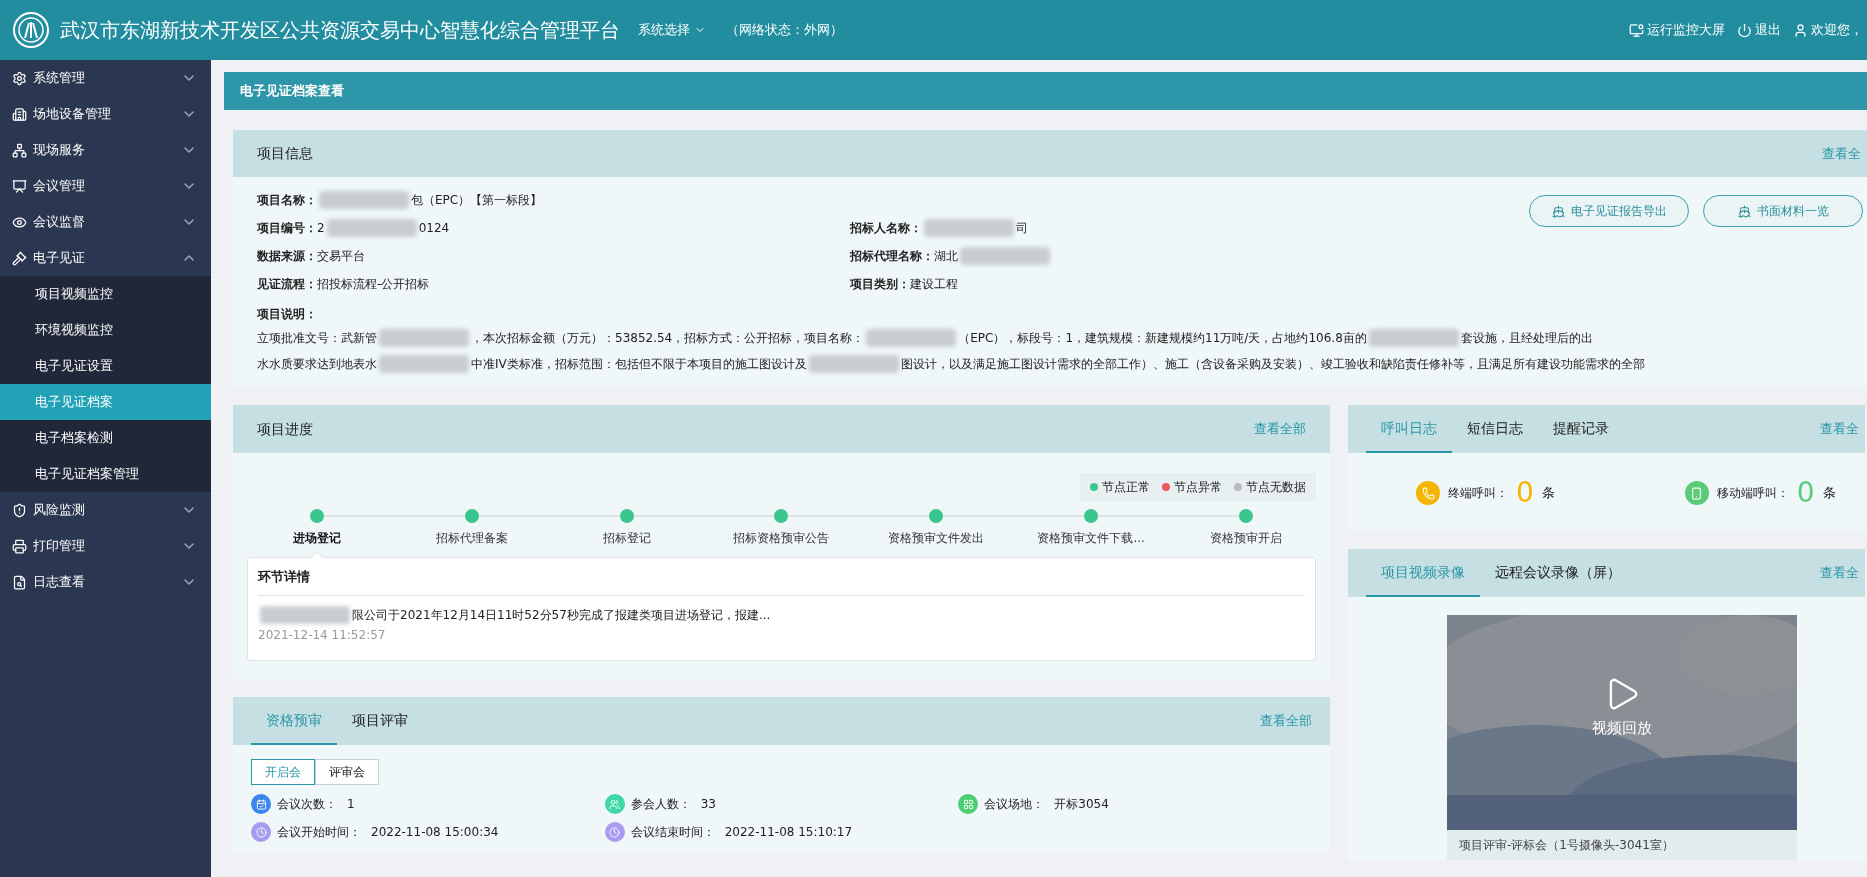 This screenshot has width=1867, height=877. Describe the element at coordinates (322, 635) in the screenshot. I see `detail-time: 2021-12-14 11:52:57` at that location.